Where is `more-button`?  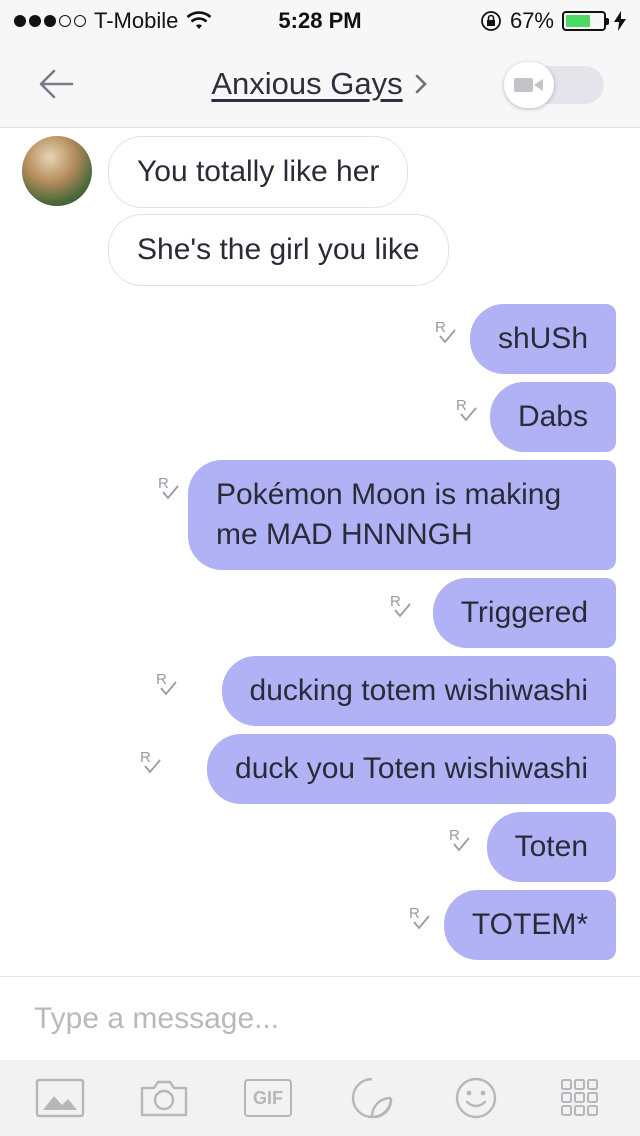
more-button is located at coordinates (580, 1098).